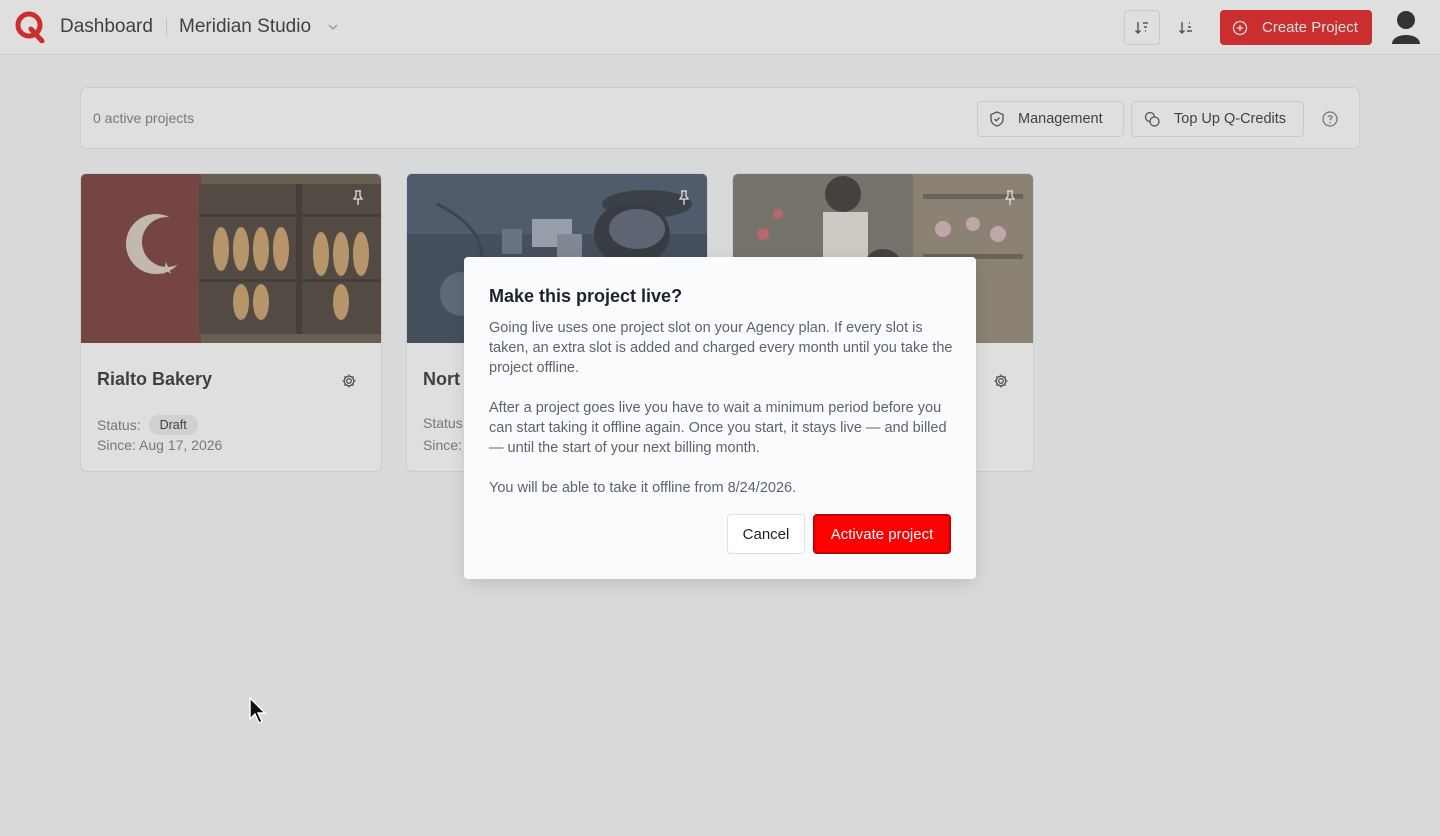 The image size is (1440, 836). What do you see at coordinates (766, 534) in the screenshot?
I see `cancel-button: Cancel` at bounding box center [766, 534].